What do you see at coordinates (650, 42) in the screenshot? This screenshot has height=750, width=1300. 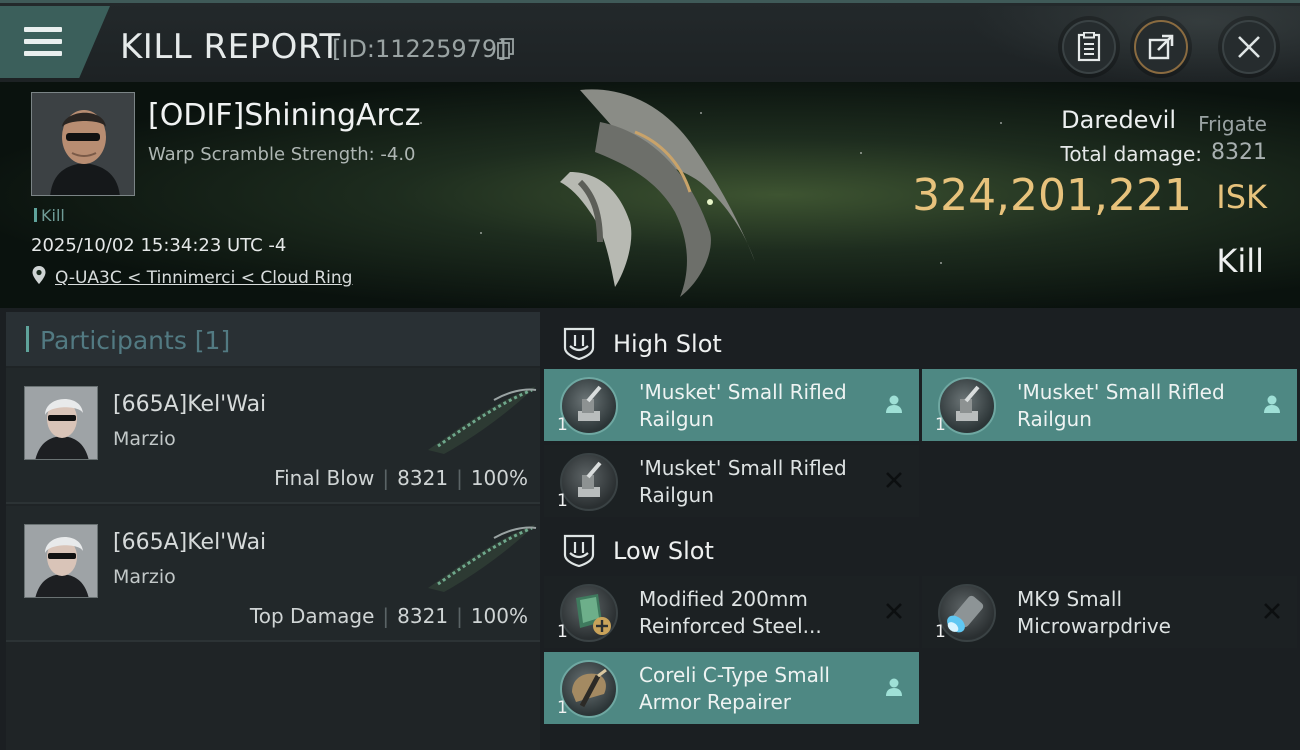 I see `header-bar: KILL REPORT [ID:11225979]` at bounding box center [650, 42].